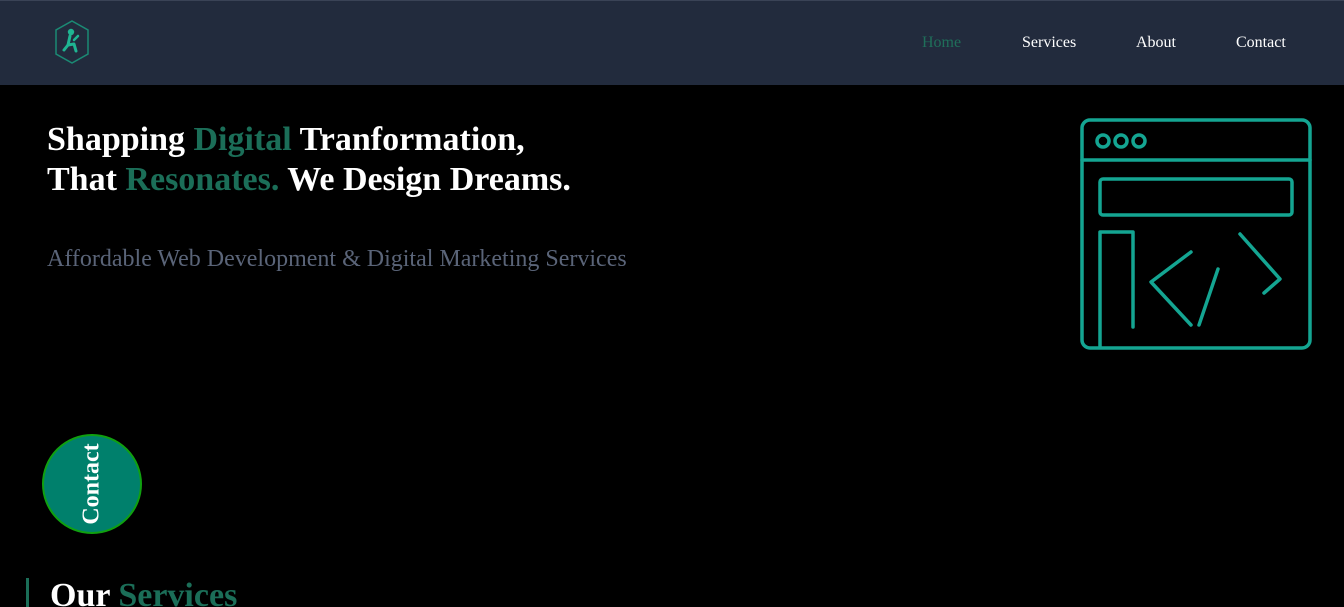 This screenshot has height=607, width=1344. I want to click on hero-title-line2: That Resonates. We Design Dreams., so click(309, 179).